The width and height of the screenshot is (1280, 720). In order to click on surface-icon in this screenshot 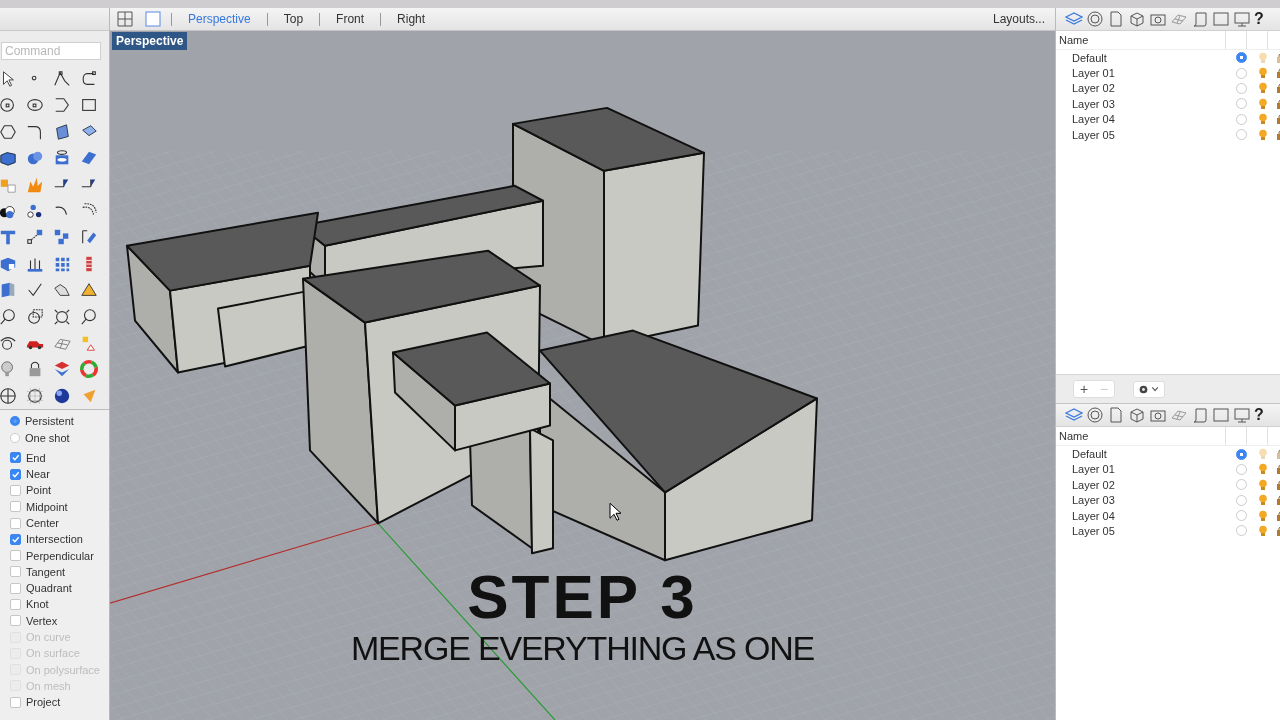, I will do `click(62, 131)`.